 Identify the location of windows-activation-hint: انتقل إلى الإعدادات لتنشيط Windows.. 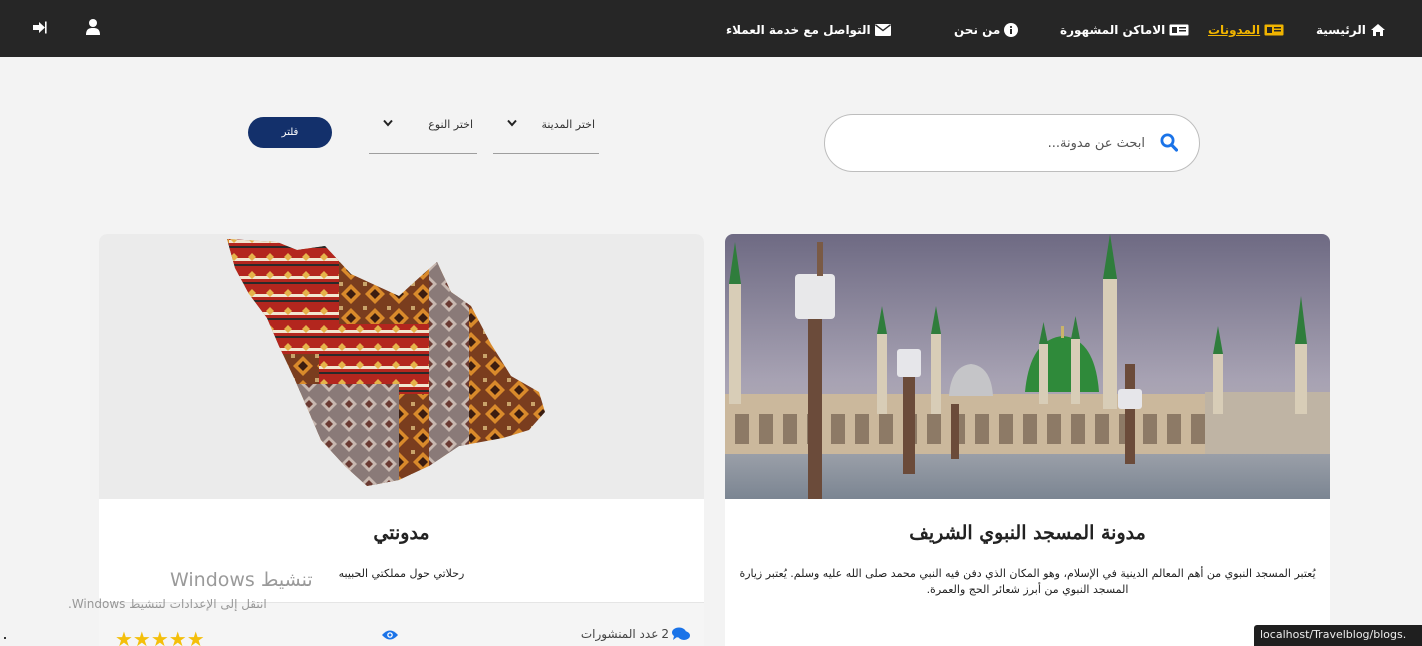
(167, 604).